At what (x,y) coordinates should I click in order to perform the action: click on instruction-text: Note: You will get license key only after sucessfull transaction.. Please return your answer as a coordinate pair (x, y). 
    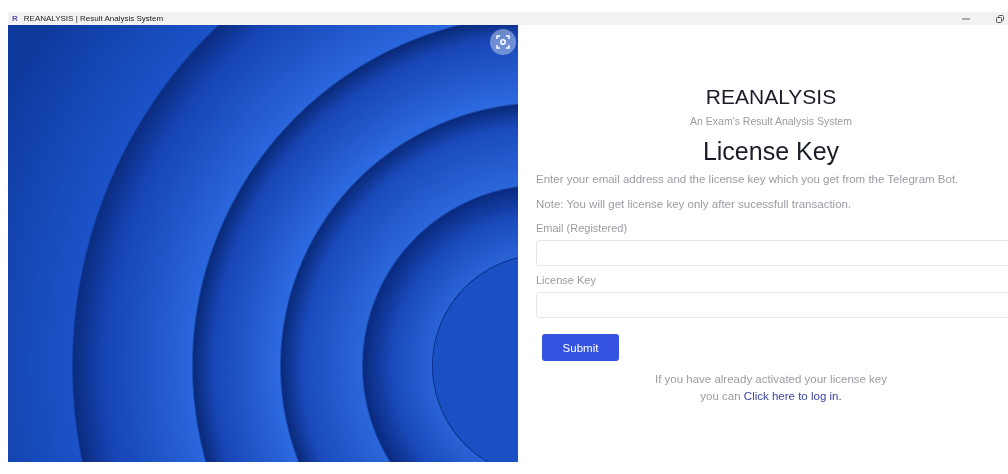
    Looking at the image, I should click on (694, 204).